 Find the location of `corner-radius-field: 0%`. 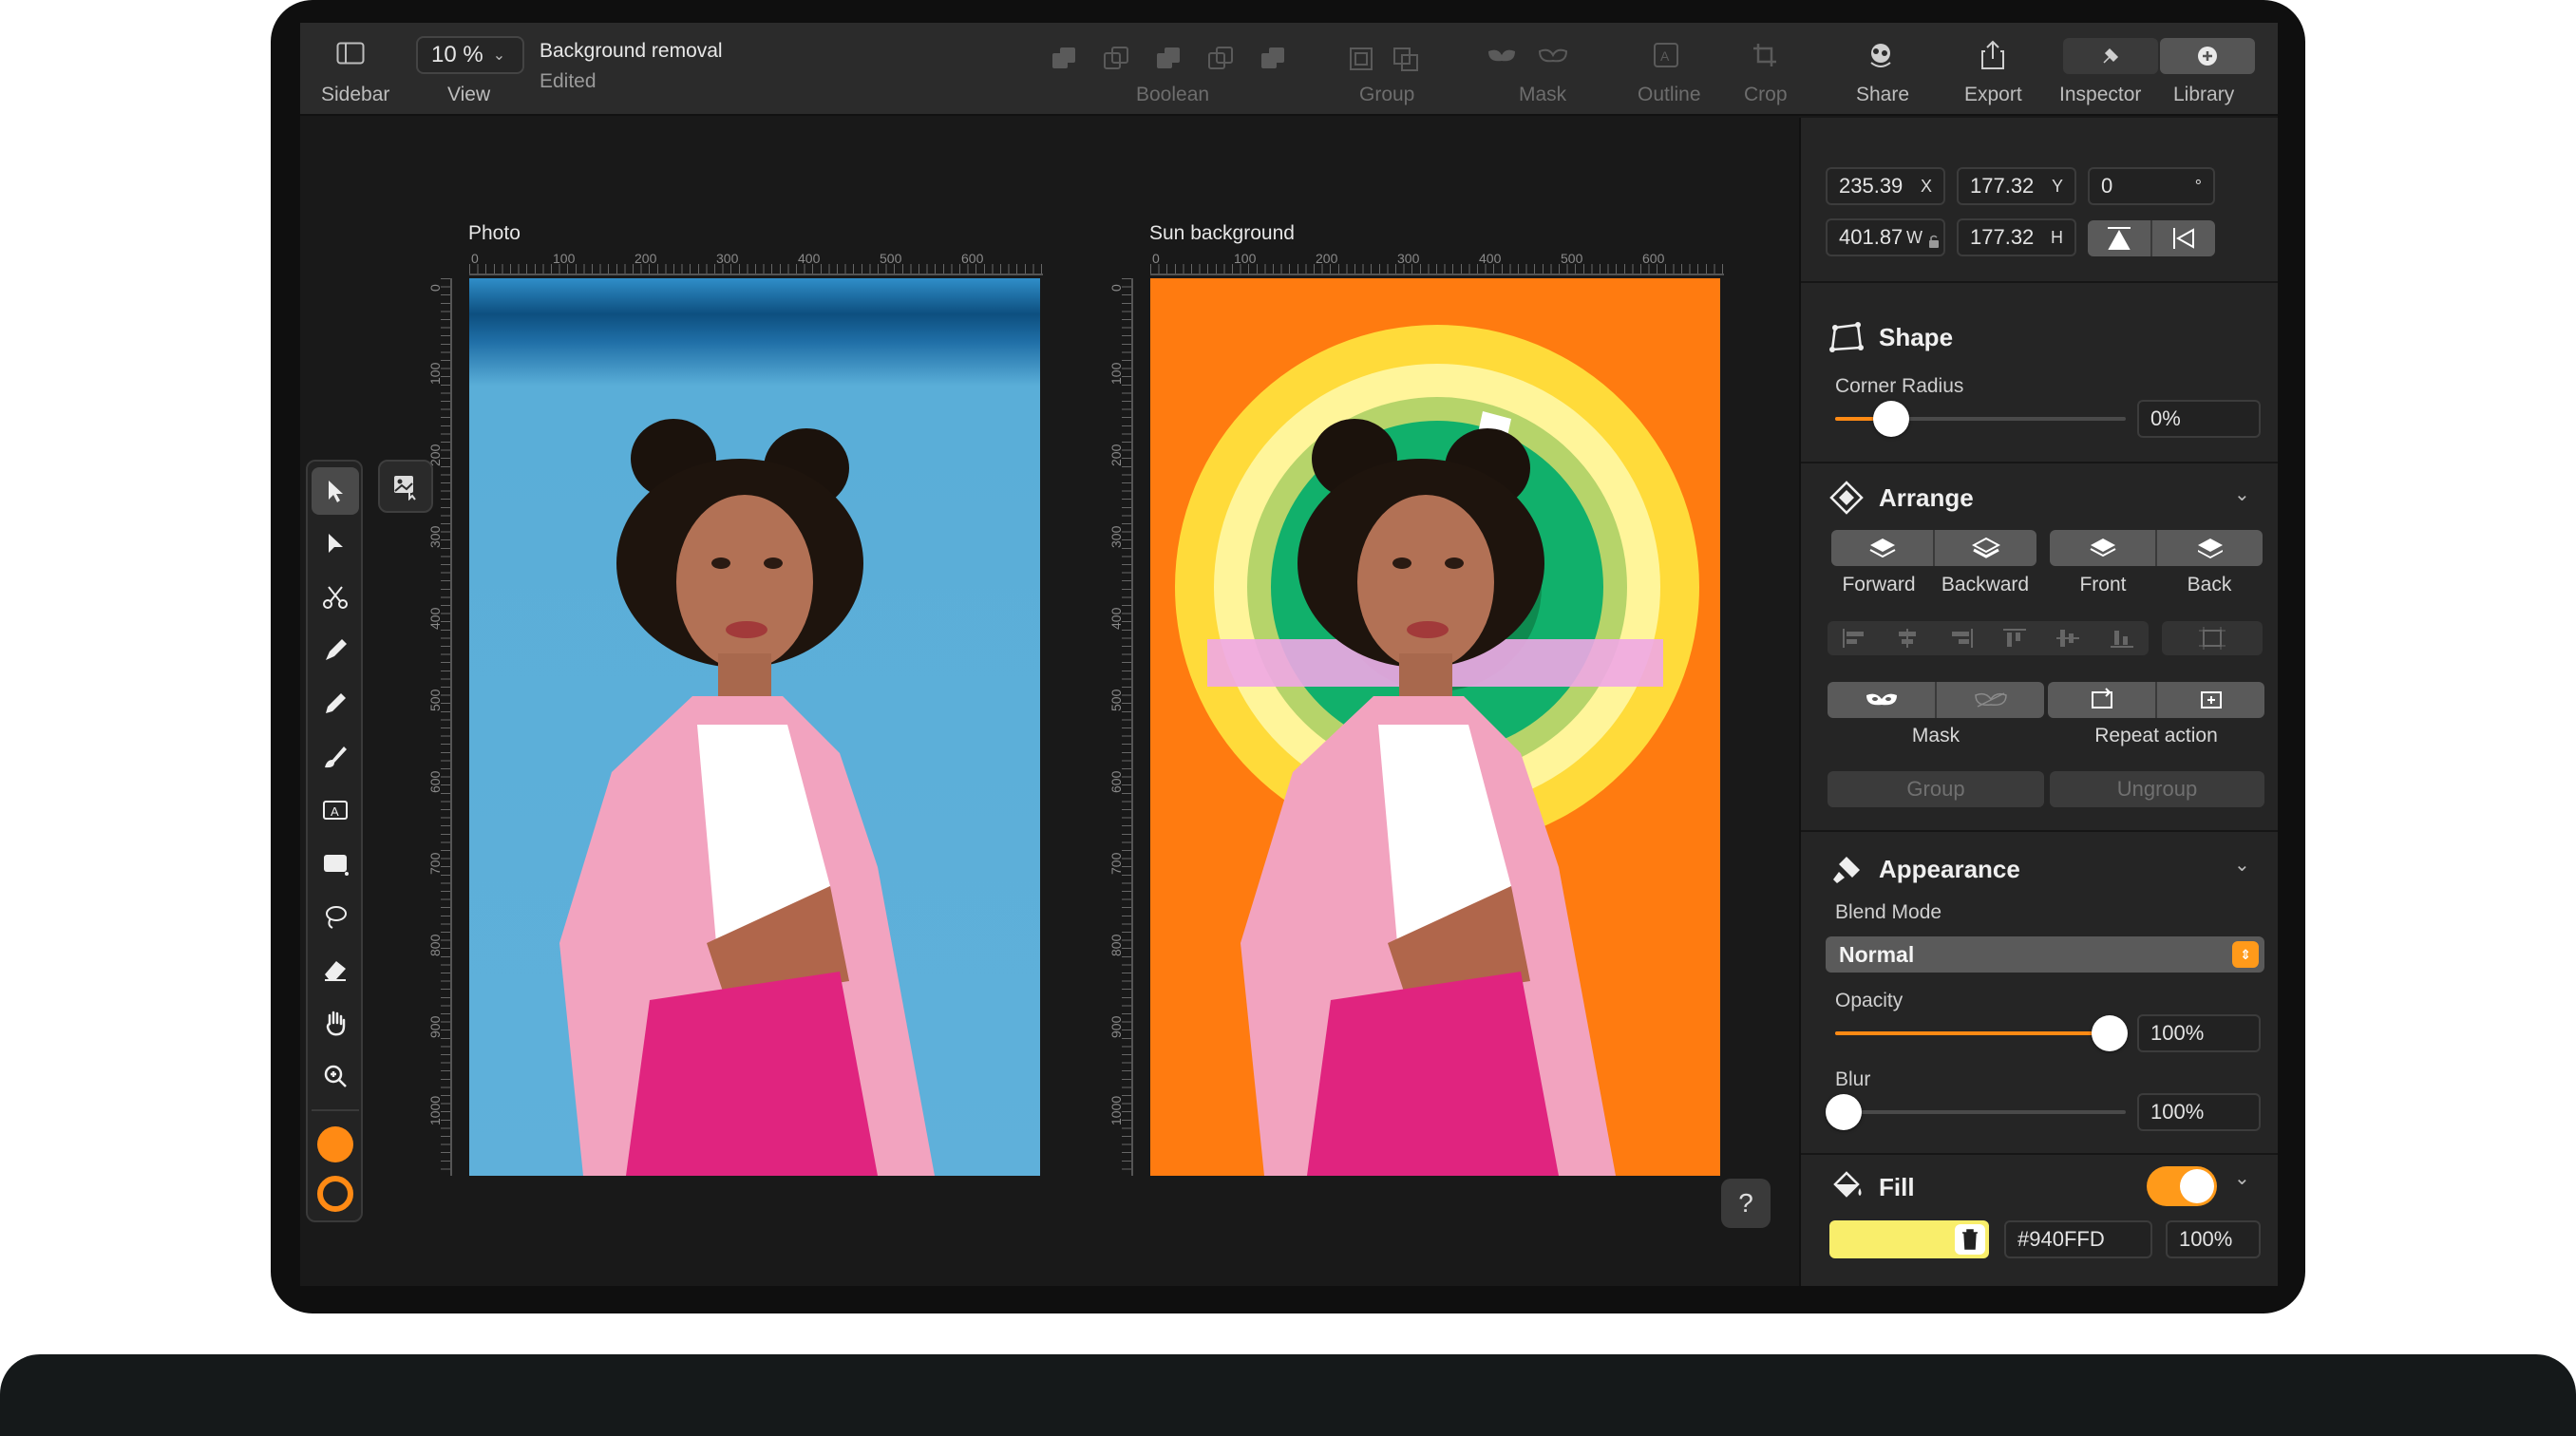

corner-radius-field: 0% is located at coordinates (2199, 419).